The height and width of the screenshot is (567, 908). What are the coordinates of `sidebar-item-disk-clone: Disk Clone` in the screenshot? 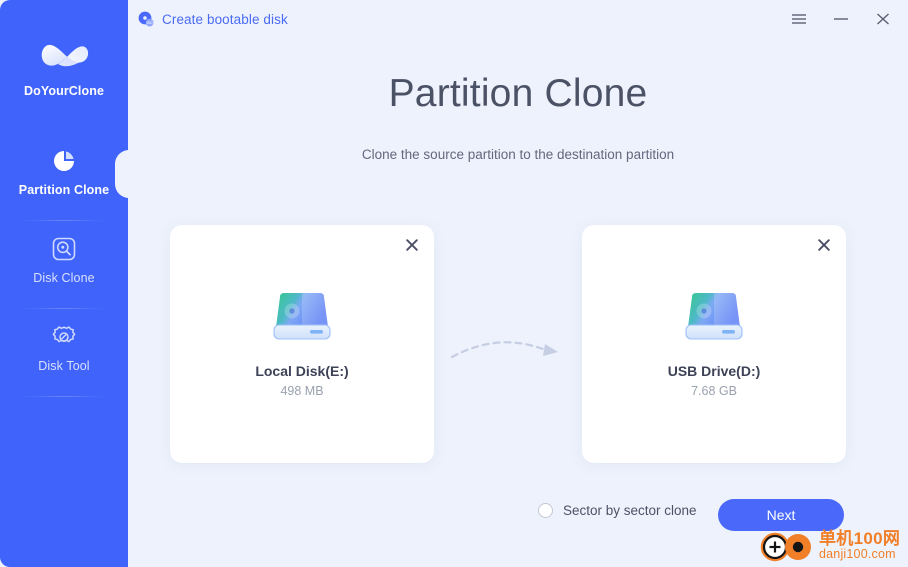 It's located at (64, 260).